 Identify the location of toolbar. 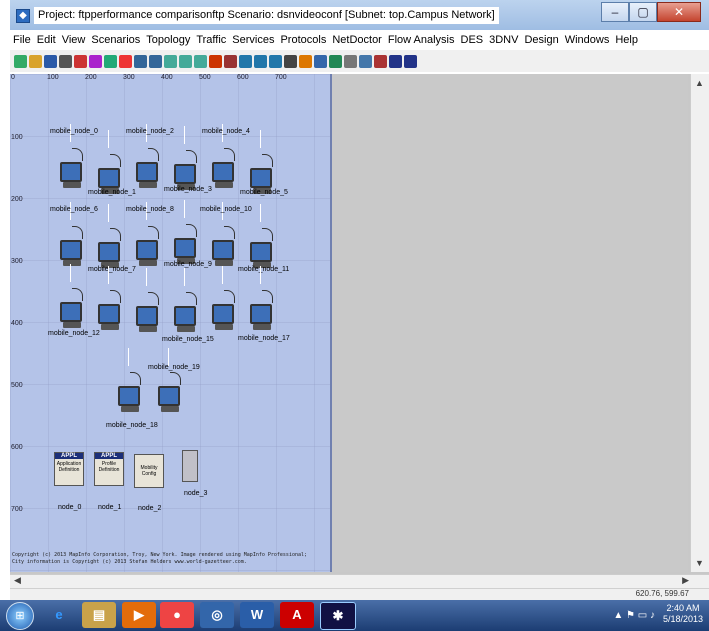
(359, 61).